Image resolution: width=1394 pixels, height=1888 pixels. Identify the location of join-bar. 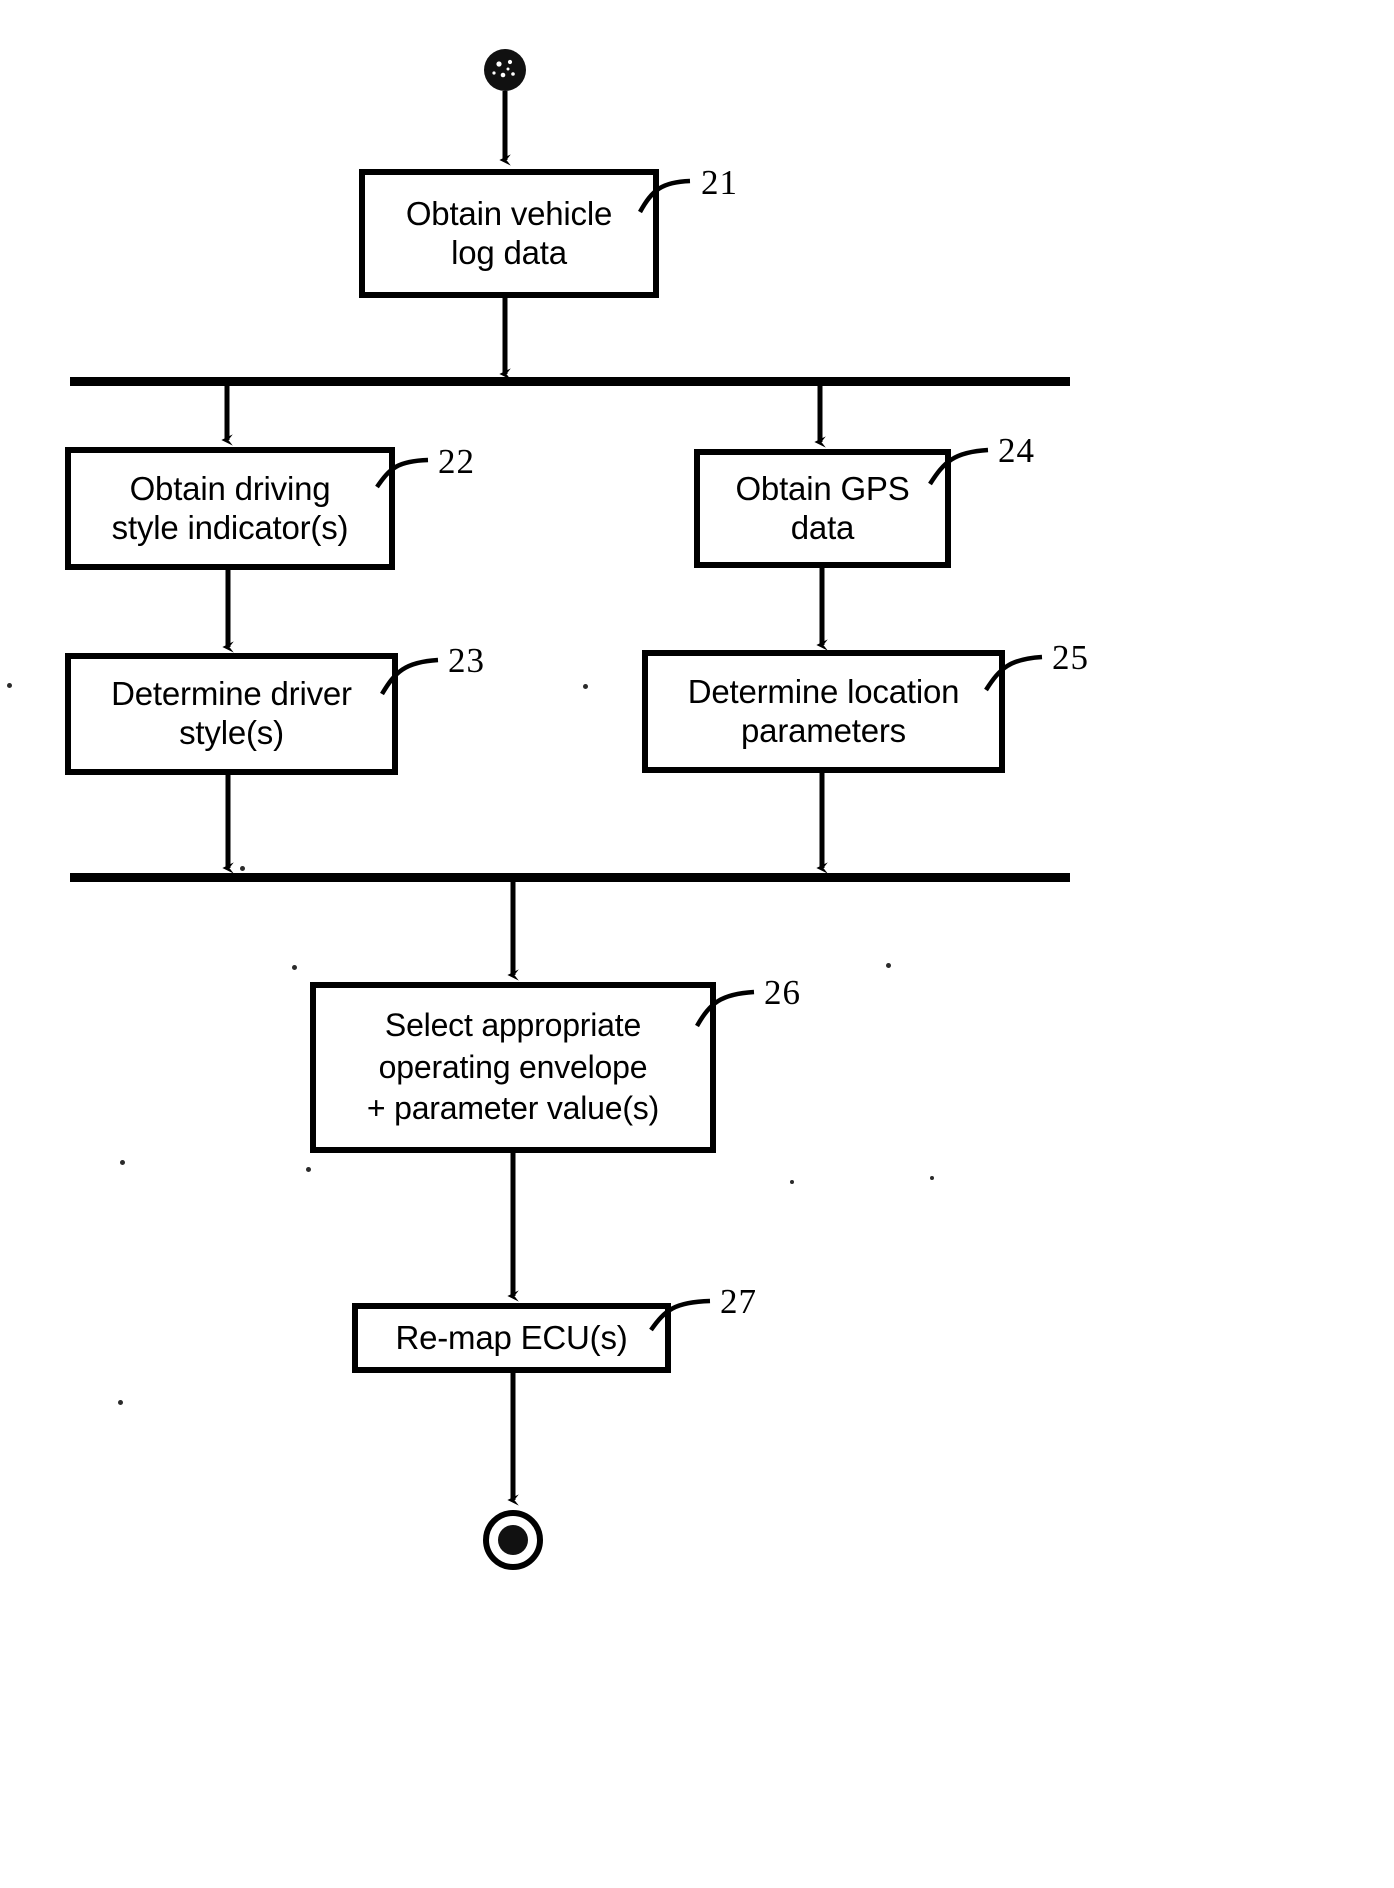
(570, 877).